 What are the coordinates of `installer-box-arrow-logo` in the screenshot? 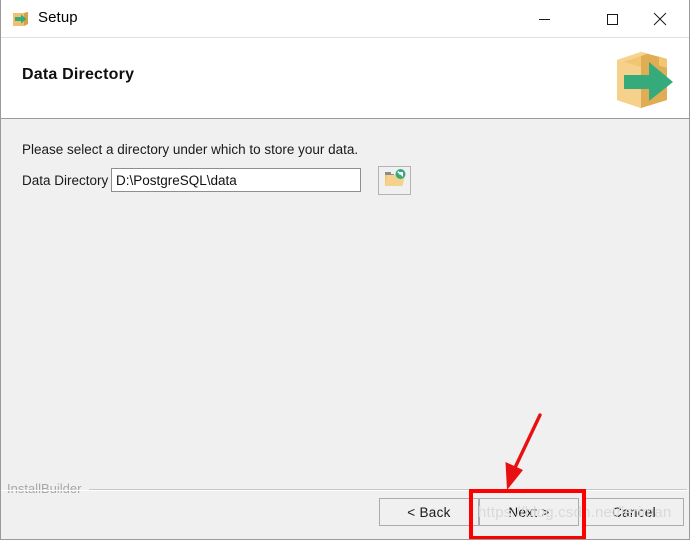 It's located at (641, 79).